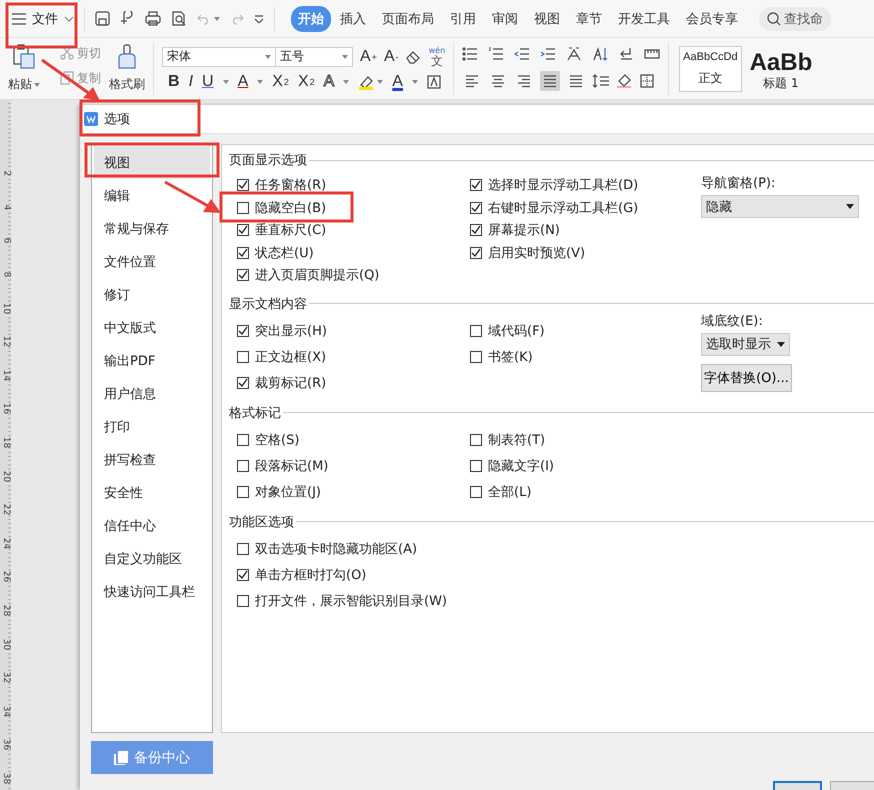 This screenshot has height=790, width=874. Describe the element at coordinates (505, 19) in the screenshot. I see `ribbon-tab: 审阅` at that location.